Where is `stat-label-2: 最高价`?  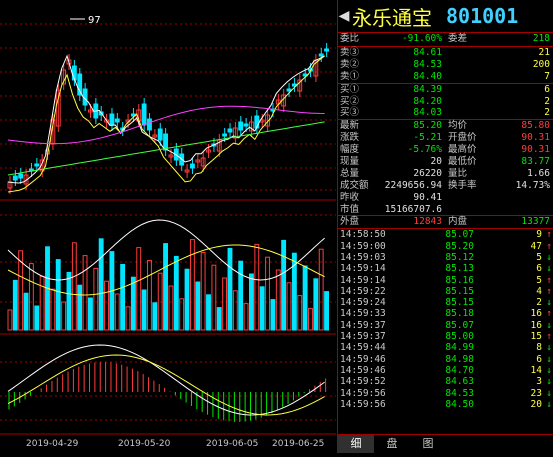 stat-label-2: 最高价 is located at coordinates (462, 150).